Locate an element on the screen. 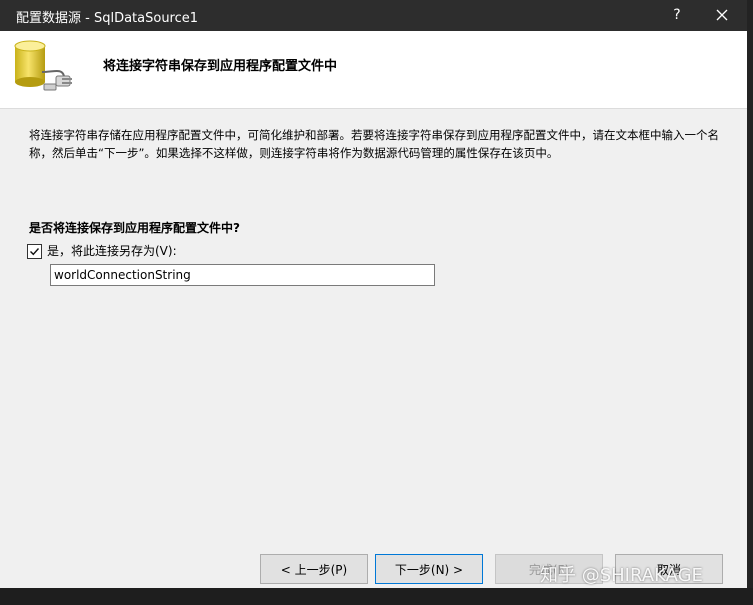  page-heading: 将连接字符串保存到应用程序配置文件中 is located at coordinates (220, 66).